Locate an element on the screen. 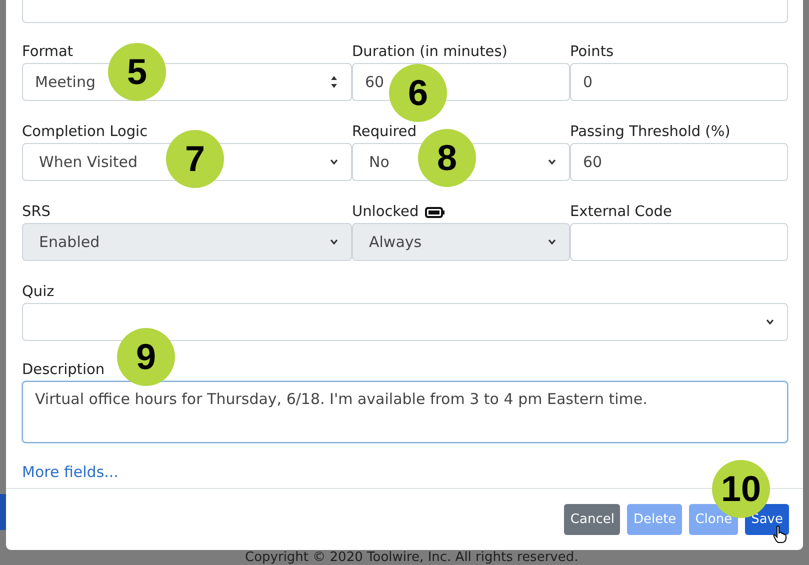 This screenshot has height=565, width=809. field-label: External Code is located at coordinates (621, 212).